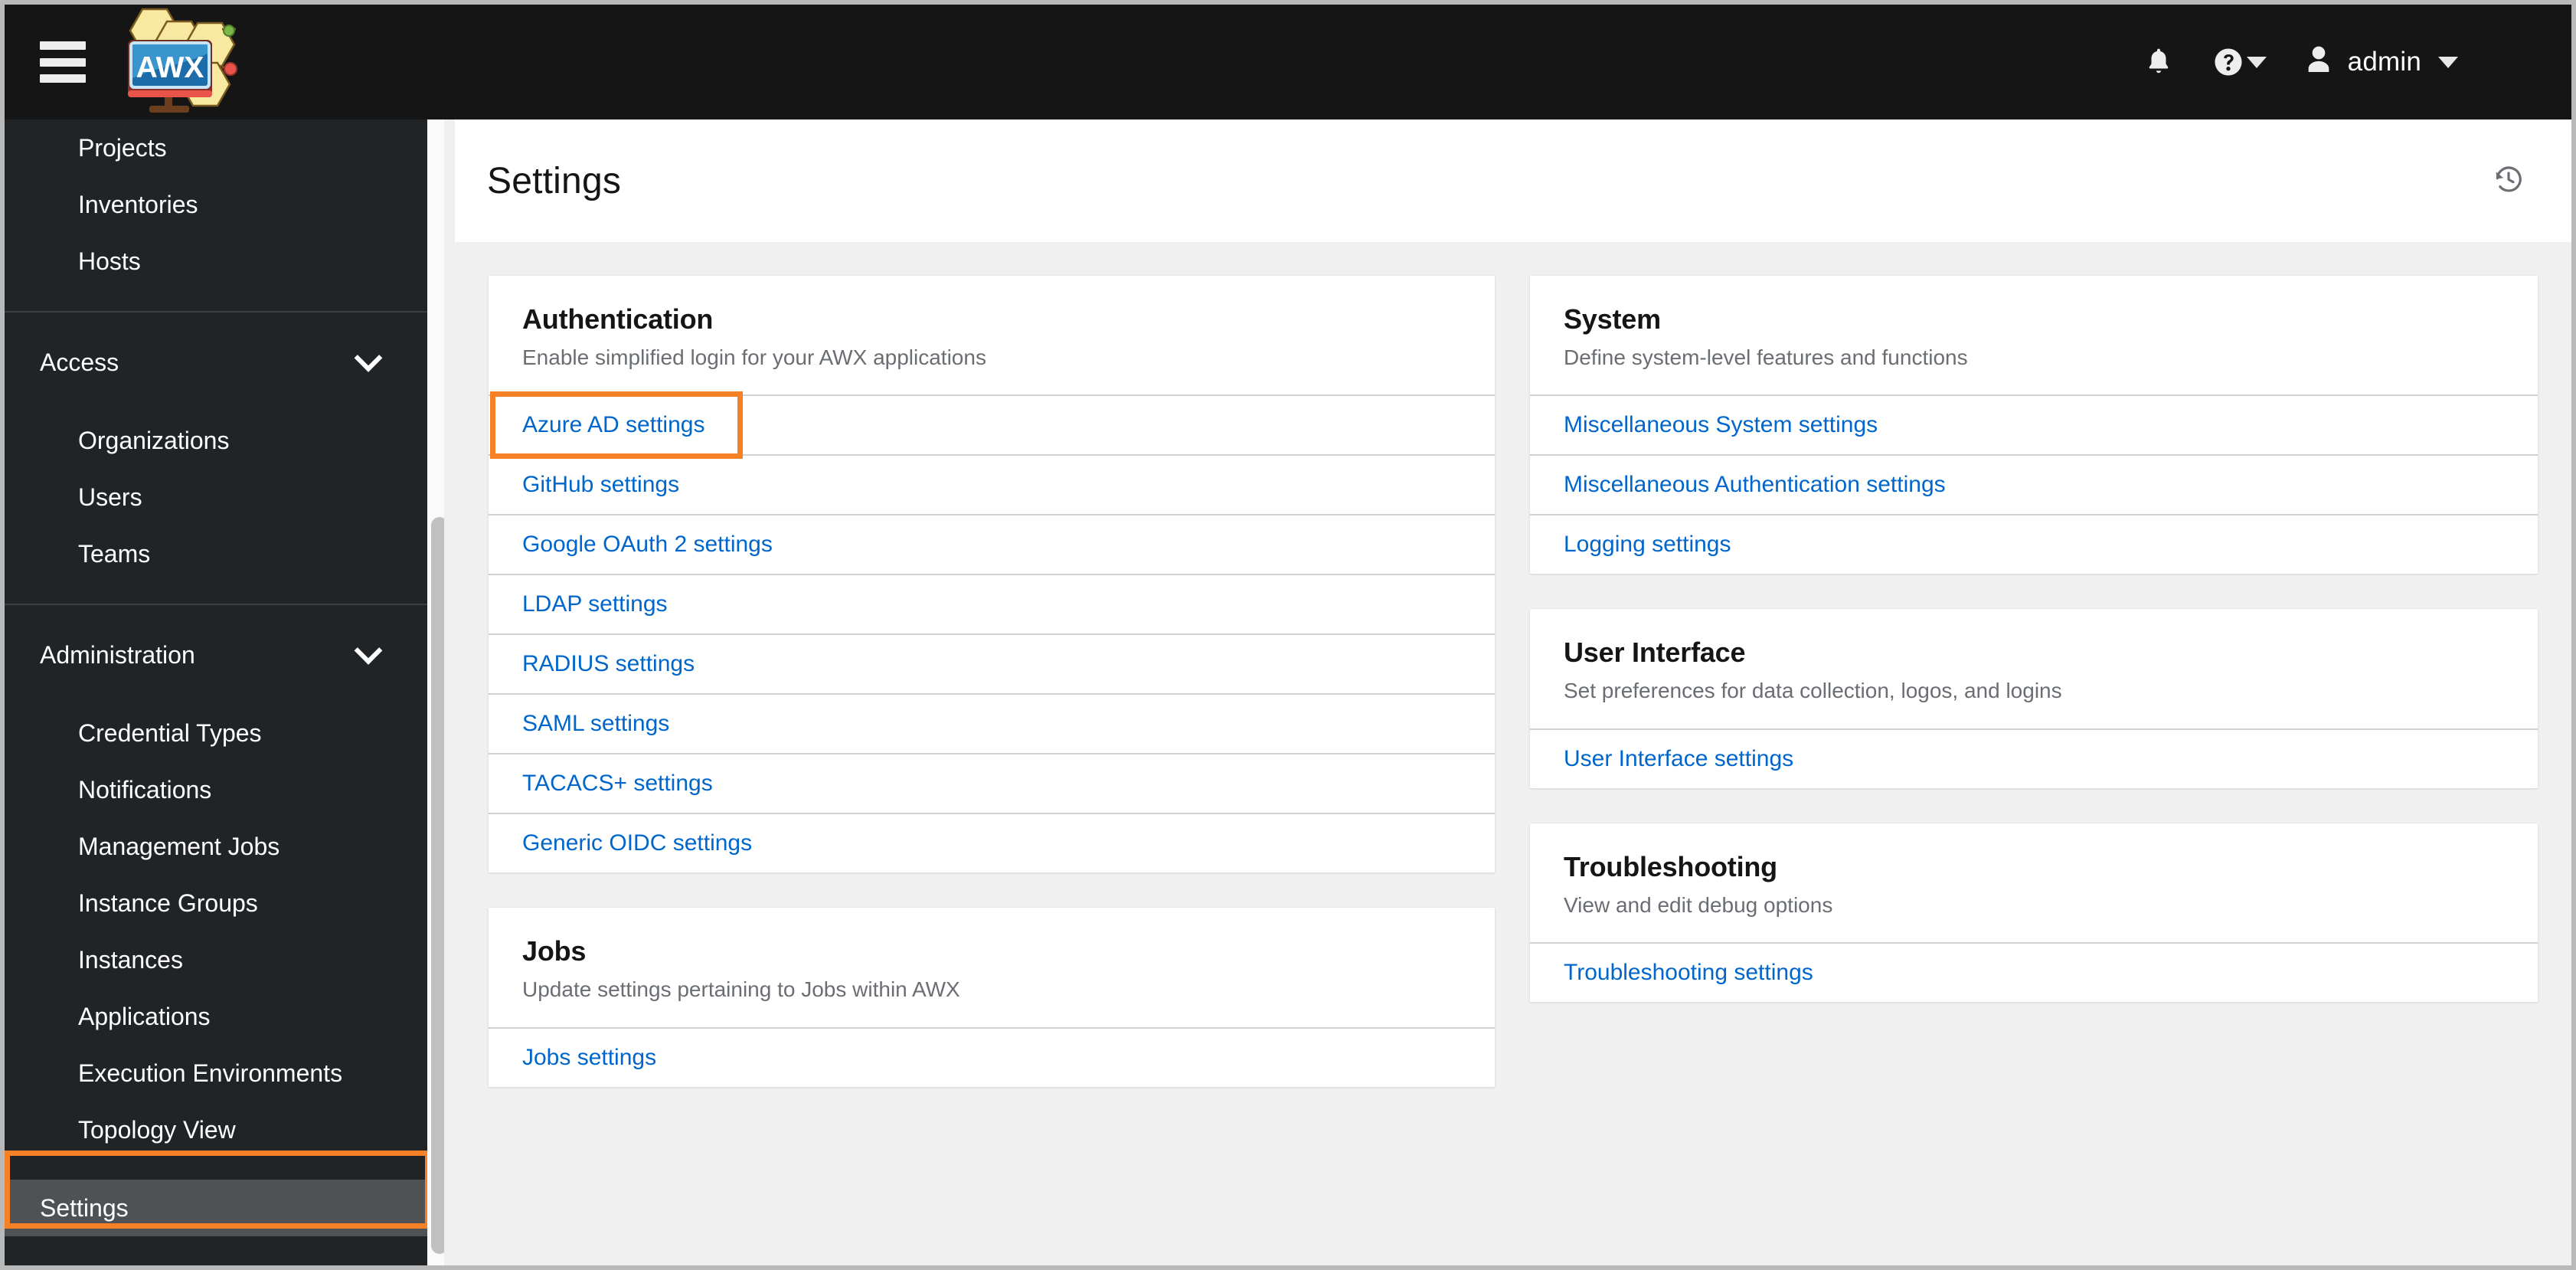 This screenshot has width=2576, height=1270. What do you see at coordinates (216, 655) in the screenshot?
I see `sidebar-group-header-administration: Administration` at bounding box center [216, 655].